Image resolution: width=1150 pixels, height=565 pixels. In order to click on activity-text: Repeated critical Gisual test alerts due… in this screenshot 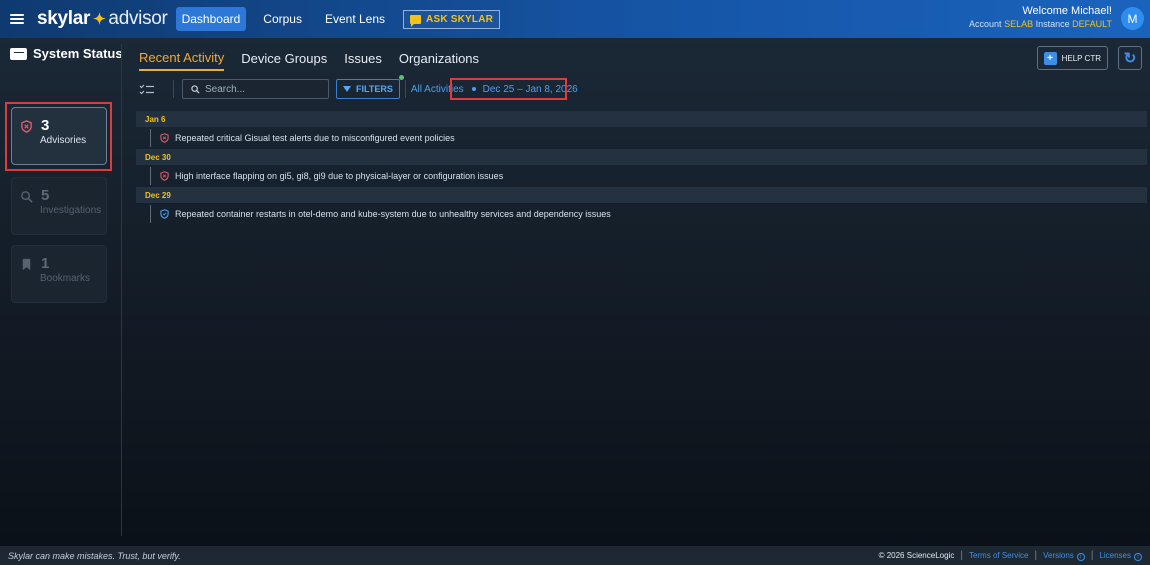, I will do `click(315, 138)`.